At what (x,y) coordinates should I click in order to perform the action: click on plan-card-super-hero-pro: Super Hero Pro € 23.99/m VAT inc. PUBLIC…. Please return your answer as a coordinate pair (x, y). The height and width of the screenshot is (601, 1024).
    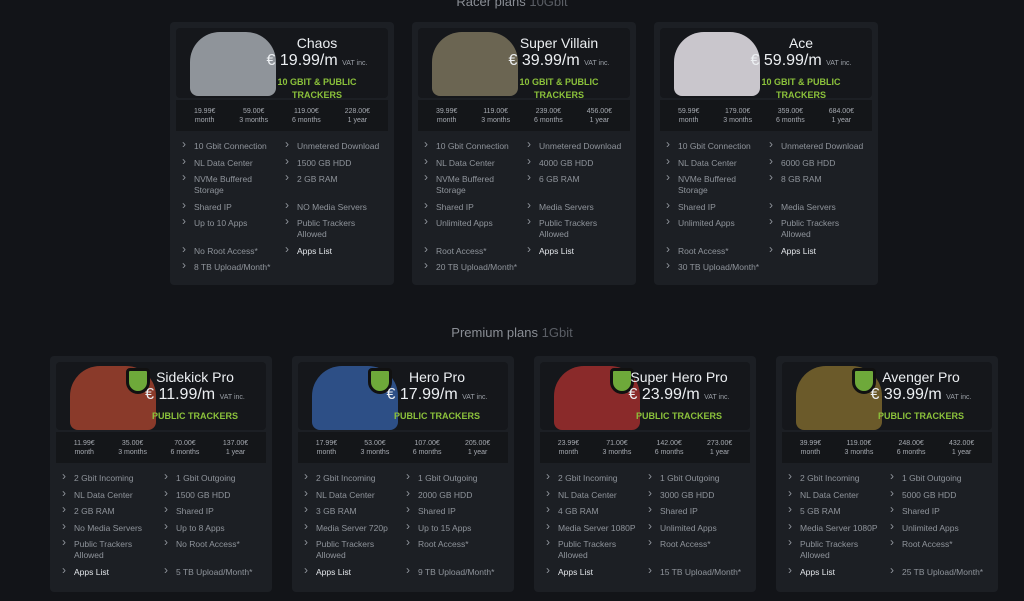
    Looking at the image, I should click on (645, 474).